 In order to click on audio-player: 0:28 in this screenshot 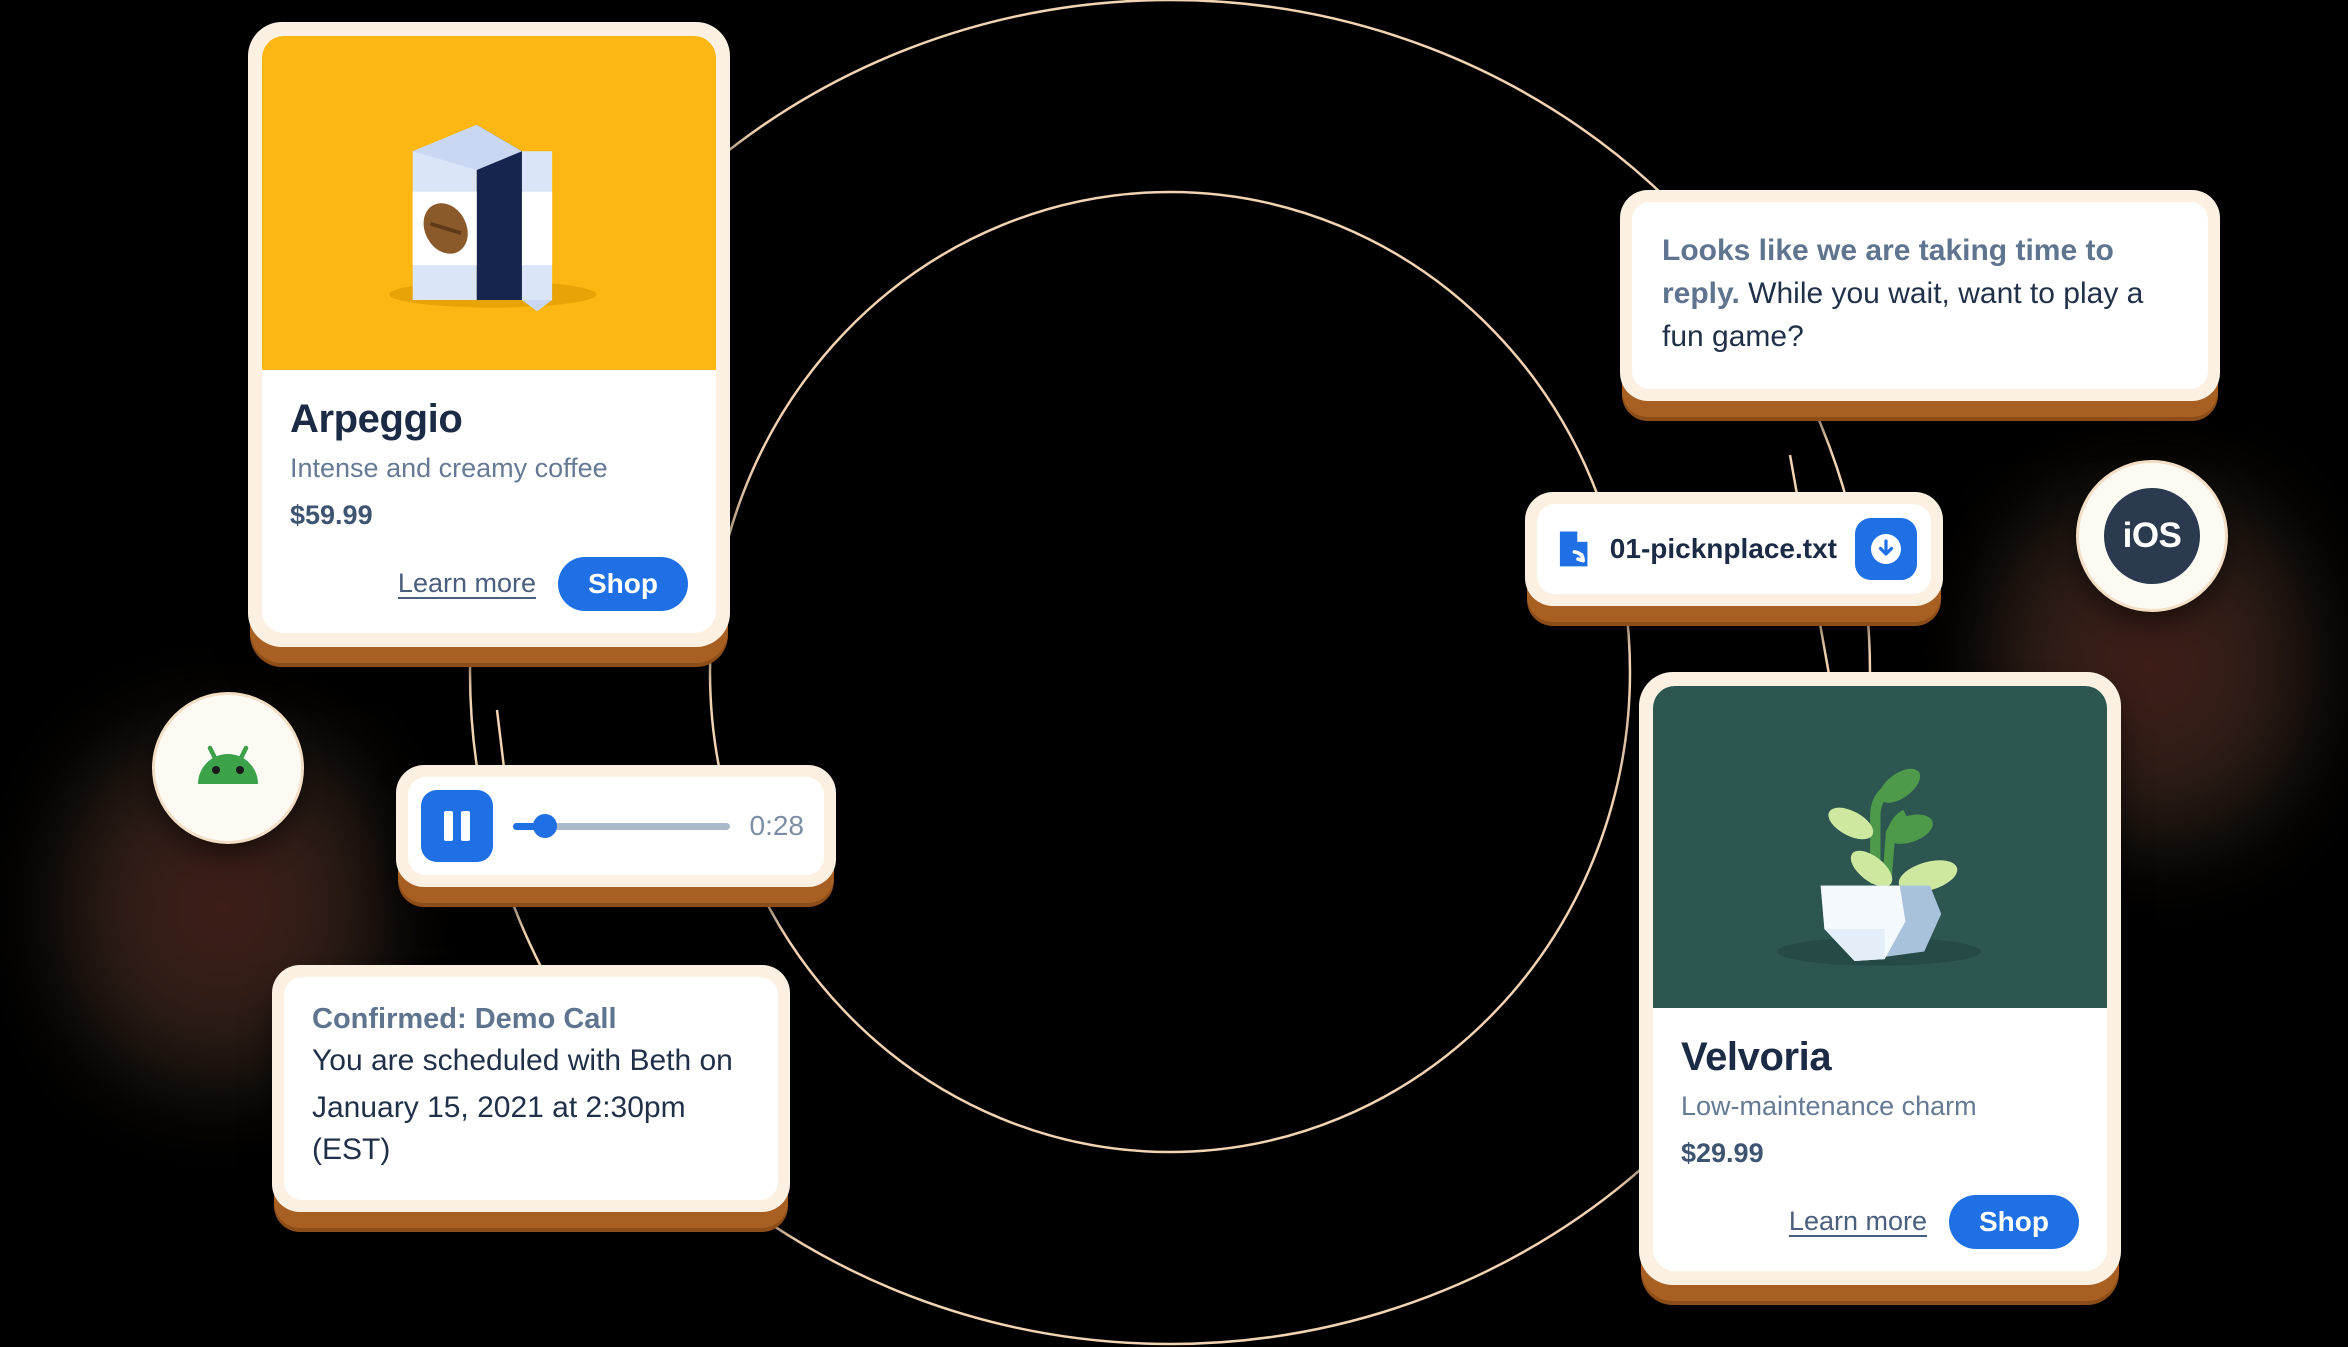, I will do `click(616, 826)`.